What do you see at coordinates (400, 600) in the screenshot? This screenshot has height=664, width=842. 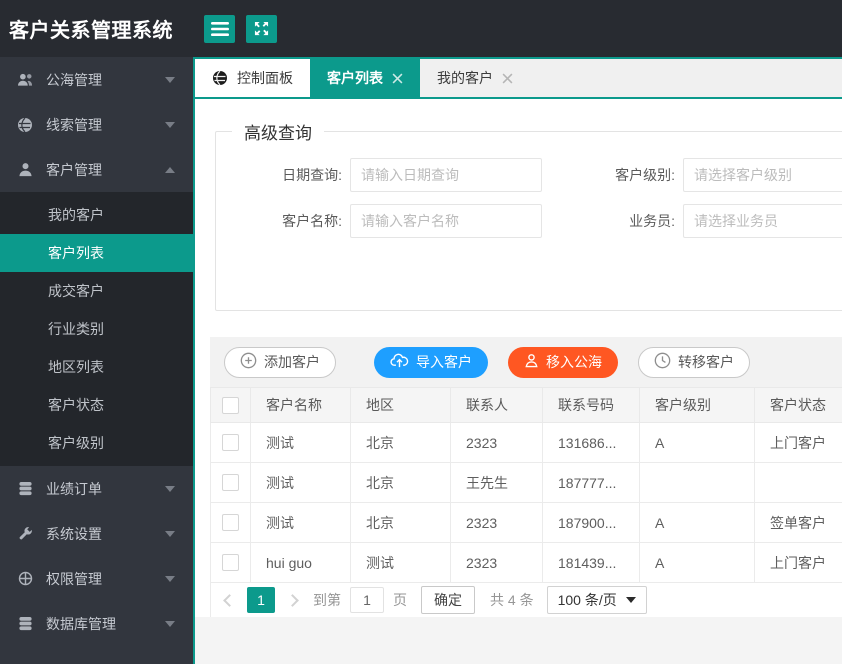 I see `page-suffix-label: 页` at bounding box center [400, 600].